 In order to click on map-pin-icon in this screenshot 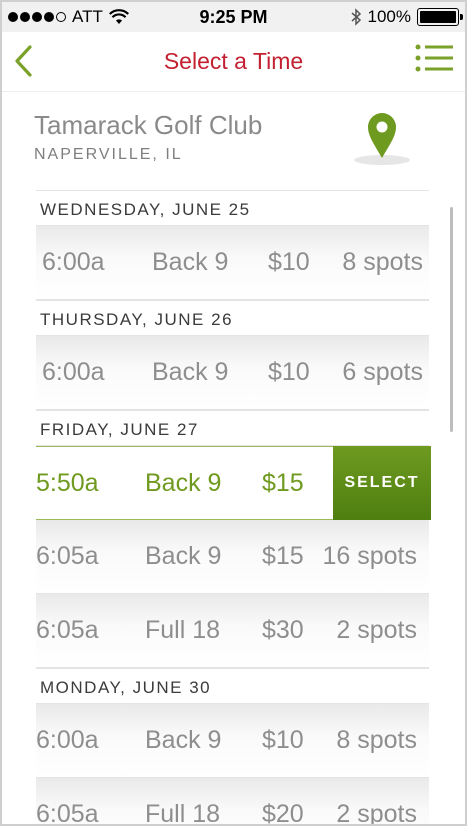, I will do `click(382, 138)`.